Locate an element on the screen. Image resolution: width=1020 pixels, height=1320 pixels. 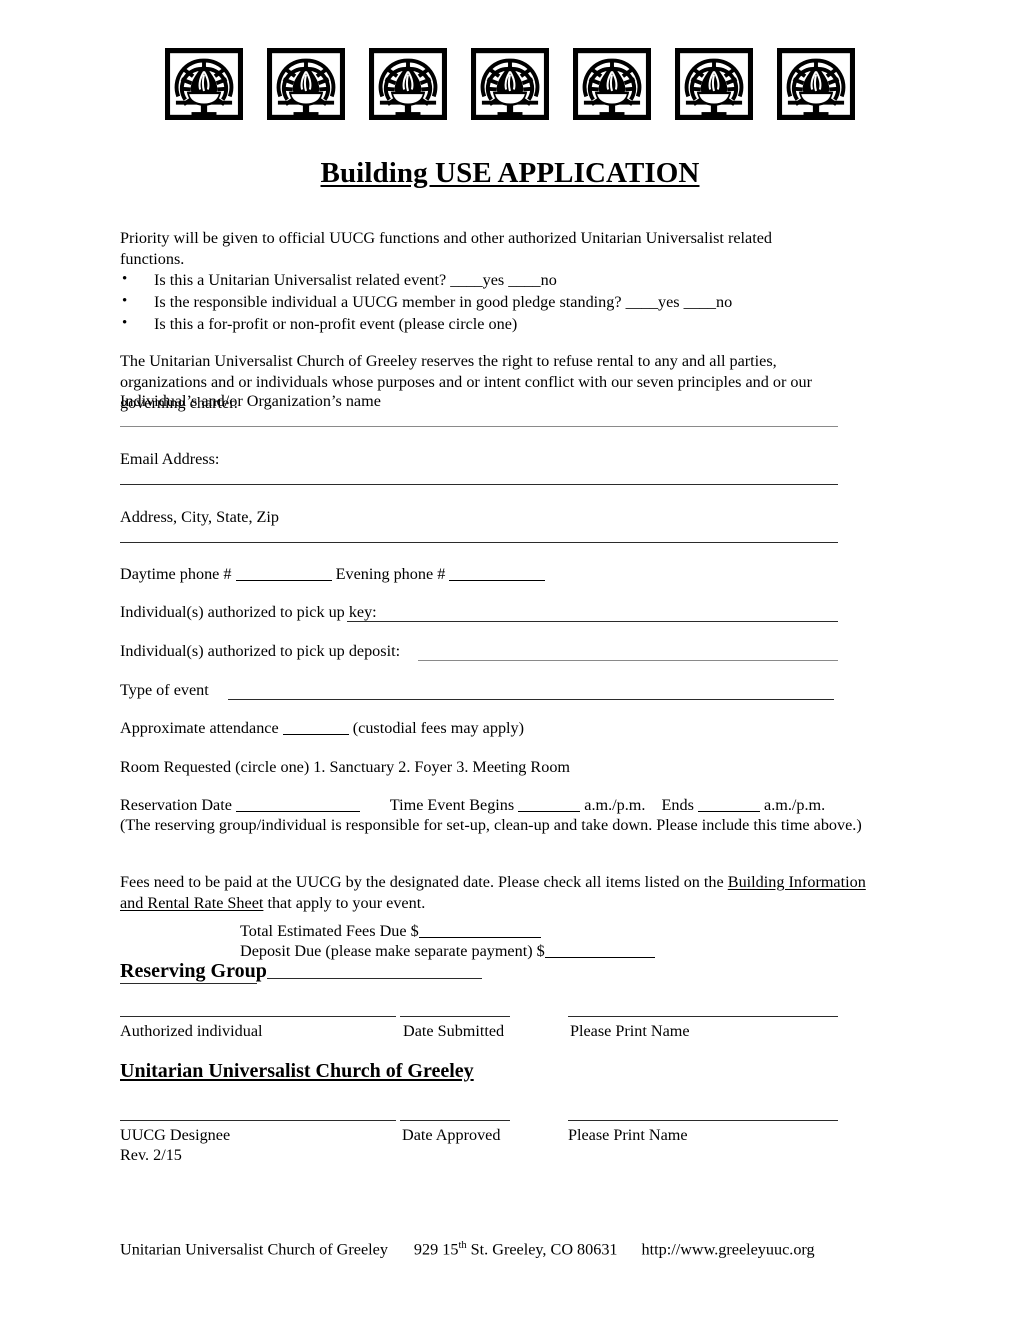
reserving-group-input is located at coordinates (374, 978).